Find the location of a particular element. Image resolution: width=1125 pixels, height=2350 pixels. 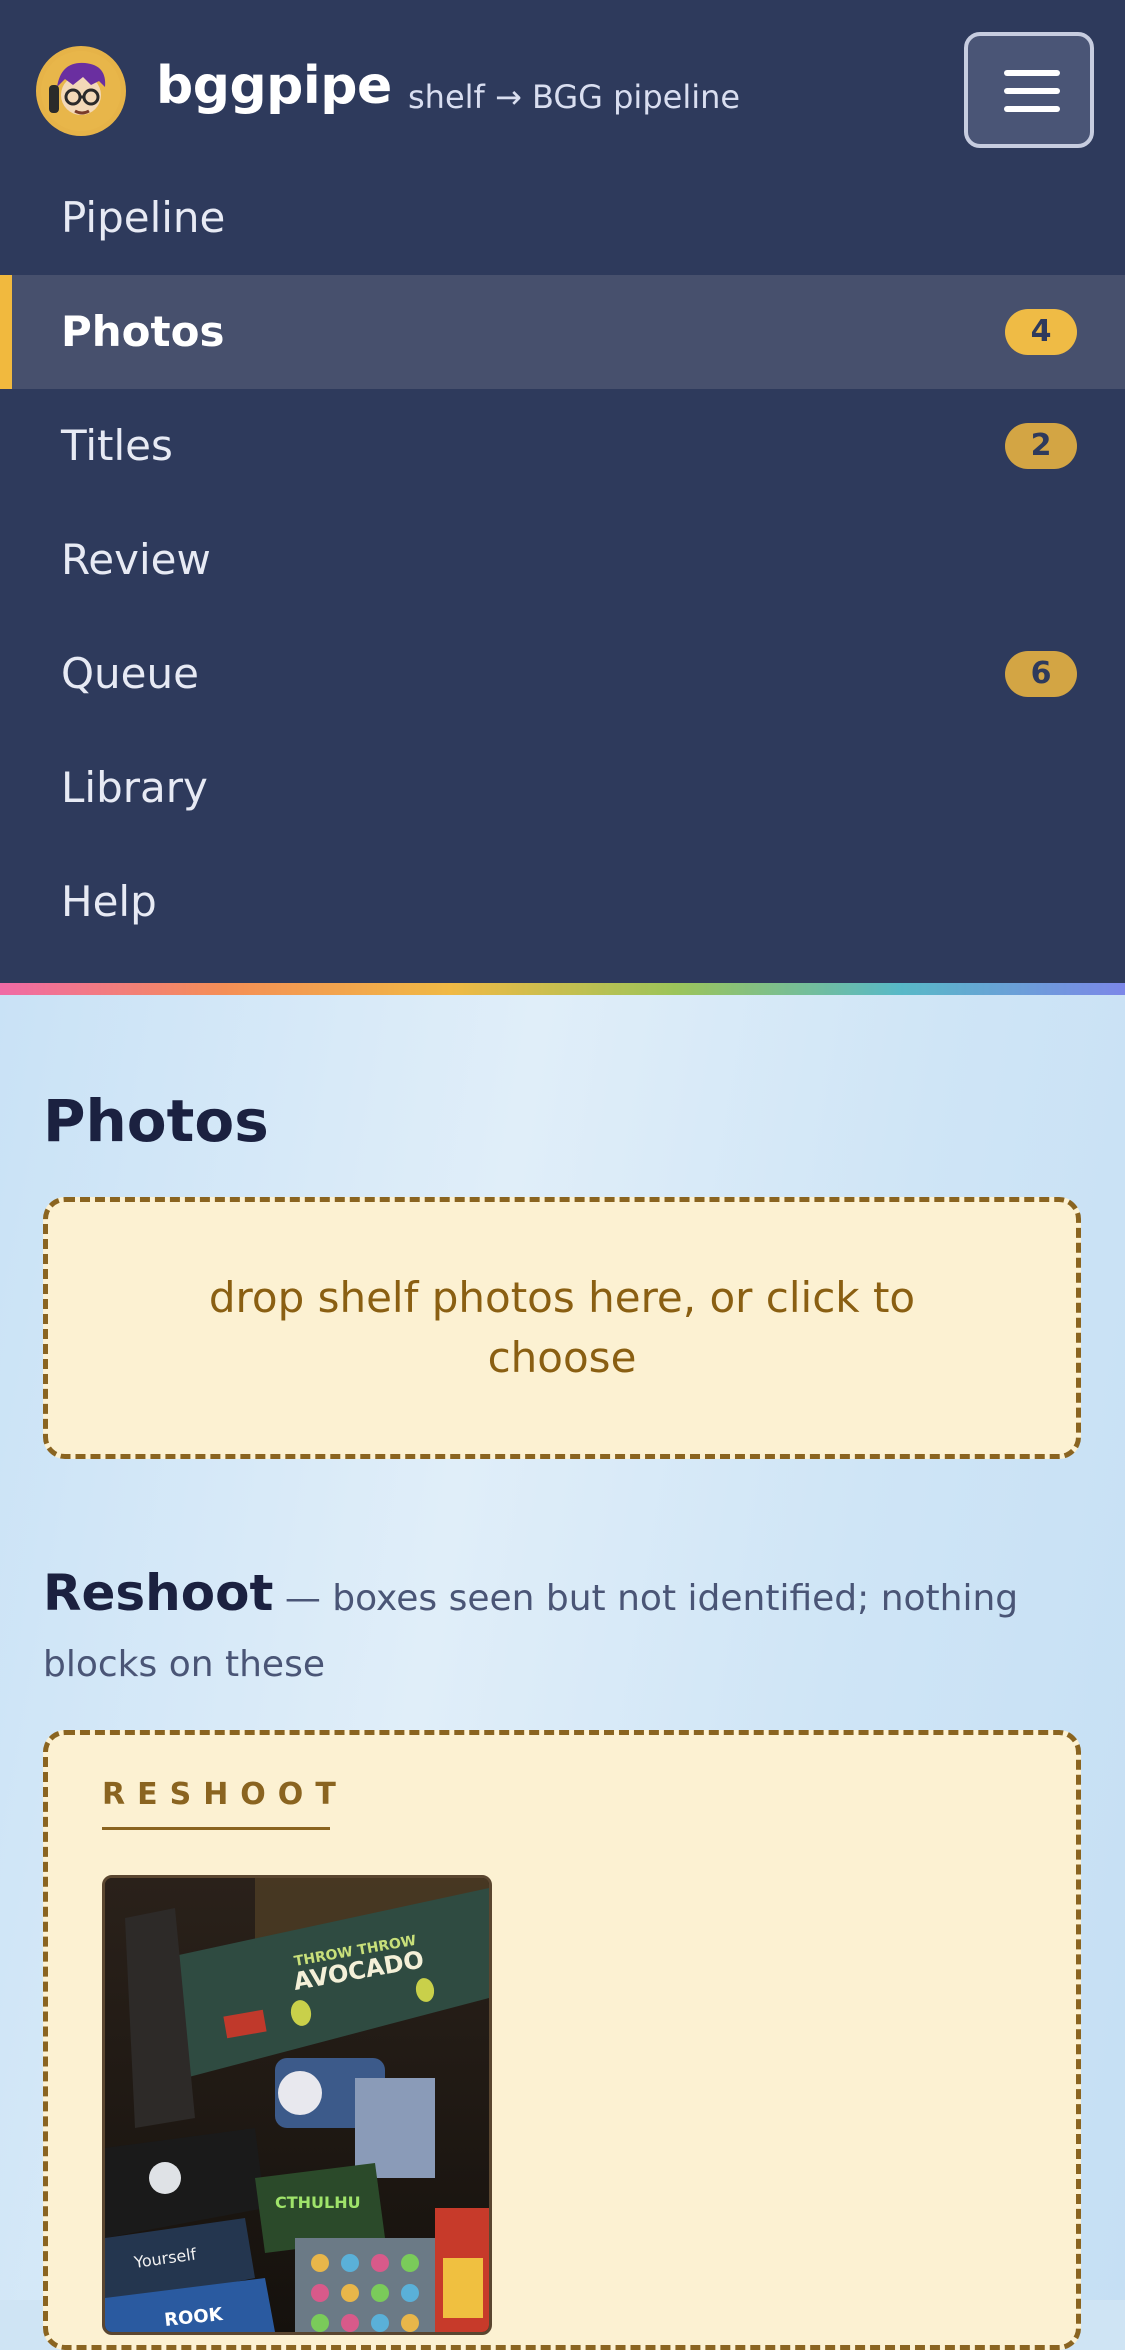

nav-item-label: Library is located at coordinates (134, 787).